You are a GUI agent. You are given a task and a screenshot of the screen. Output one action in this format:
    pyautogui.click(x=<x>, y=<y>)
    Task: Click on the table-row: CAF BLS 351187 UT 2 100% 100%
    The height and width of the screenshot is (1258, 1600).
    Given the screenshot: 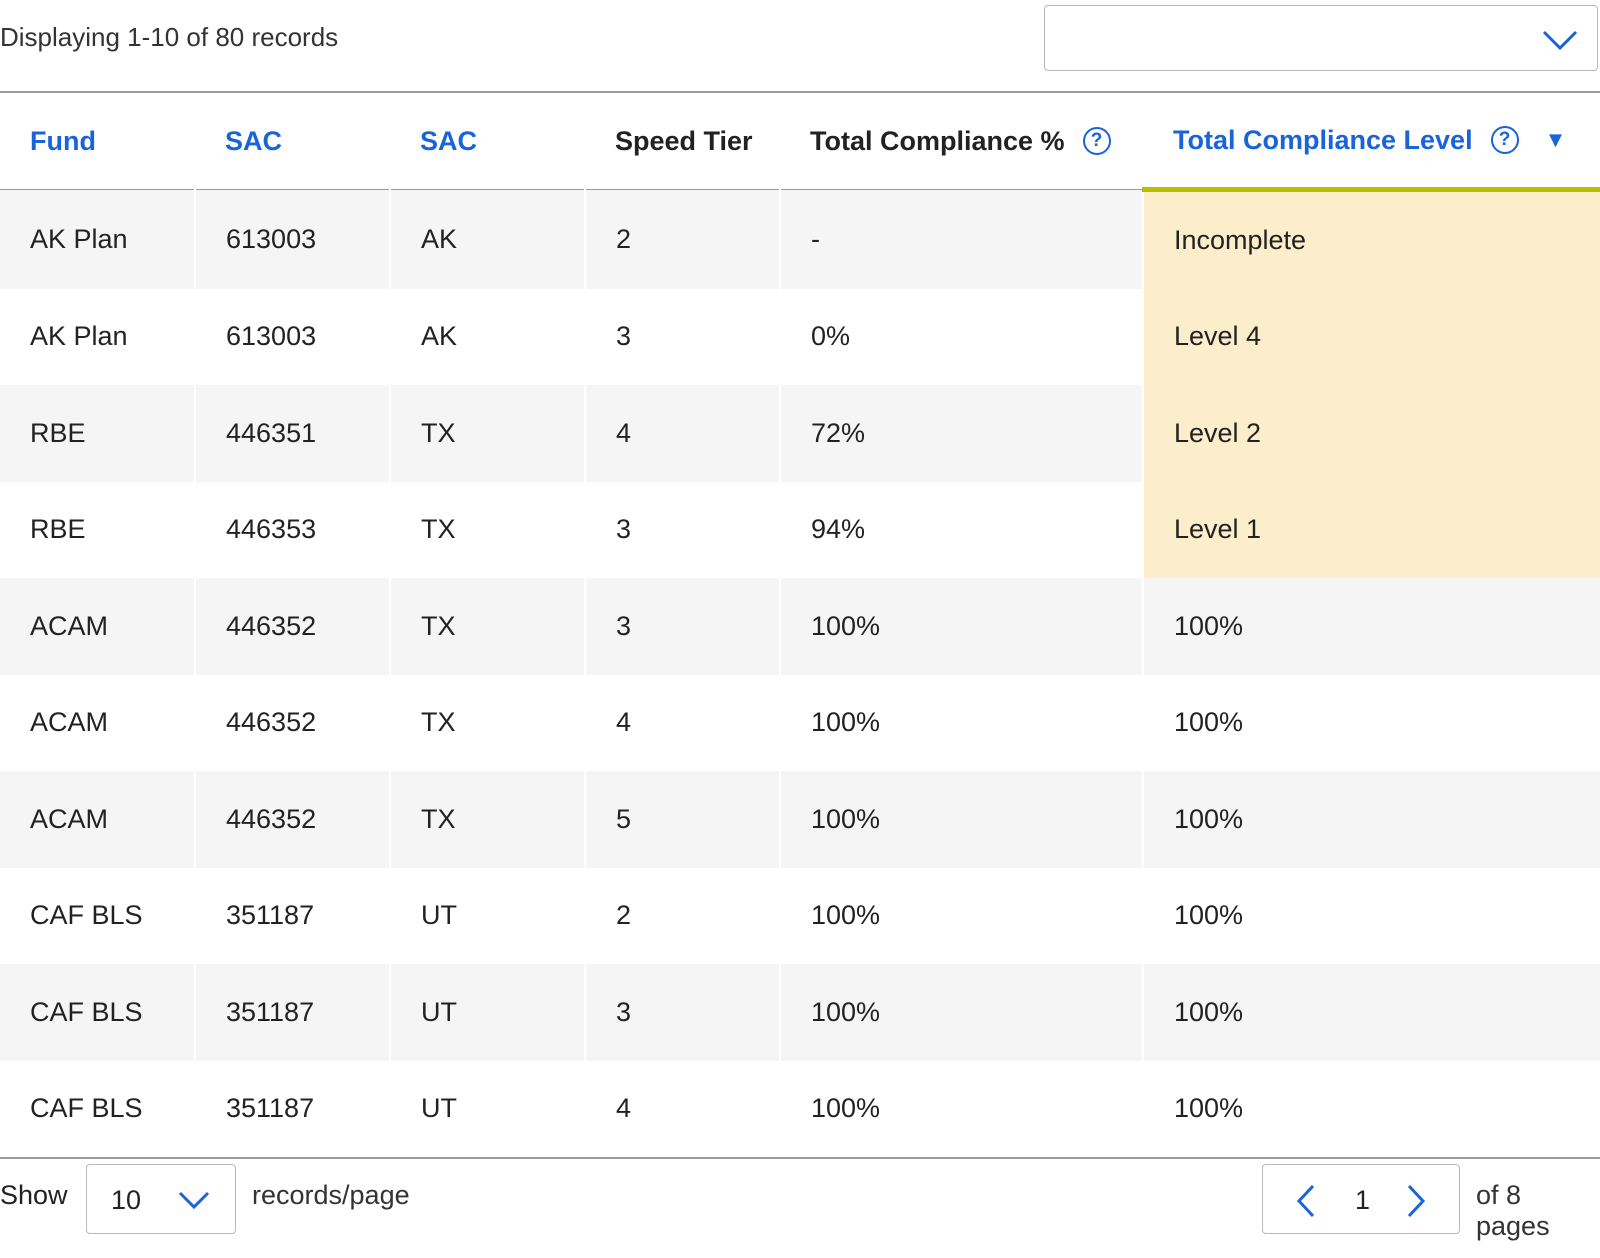 What is the action you would take?
    pyautogui.click(x=800, y=915)
    